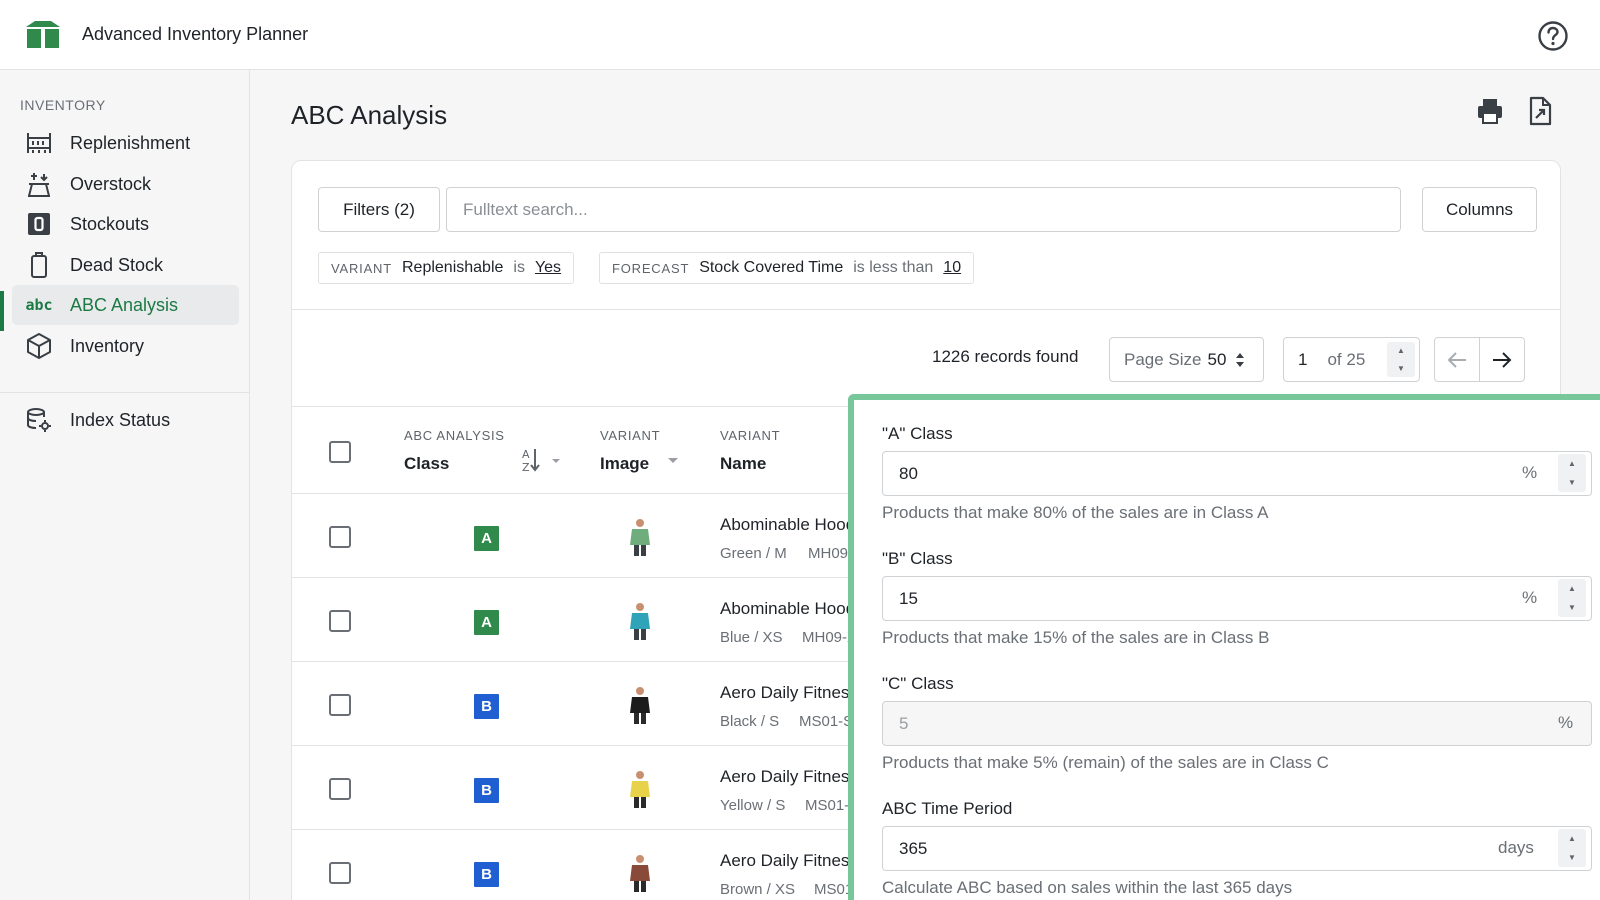 The height and width of the screenshot is (900, 1600). What do you see at coordinates (519, 267) in the screenshot?
I see `filter-operator: is` at bounding box center [519, 267].